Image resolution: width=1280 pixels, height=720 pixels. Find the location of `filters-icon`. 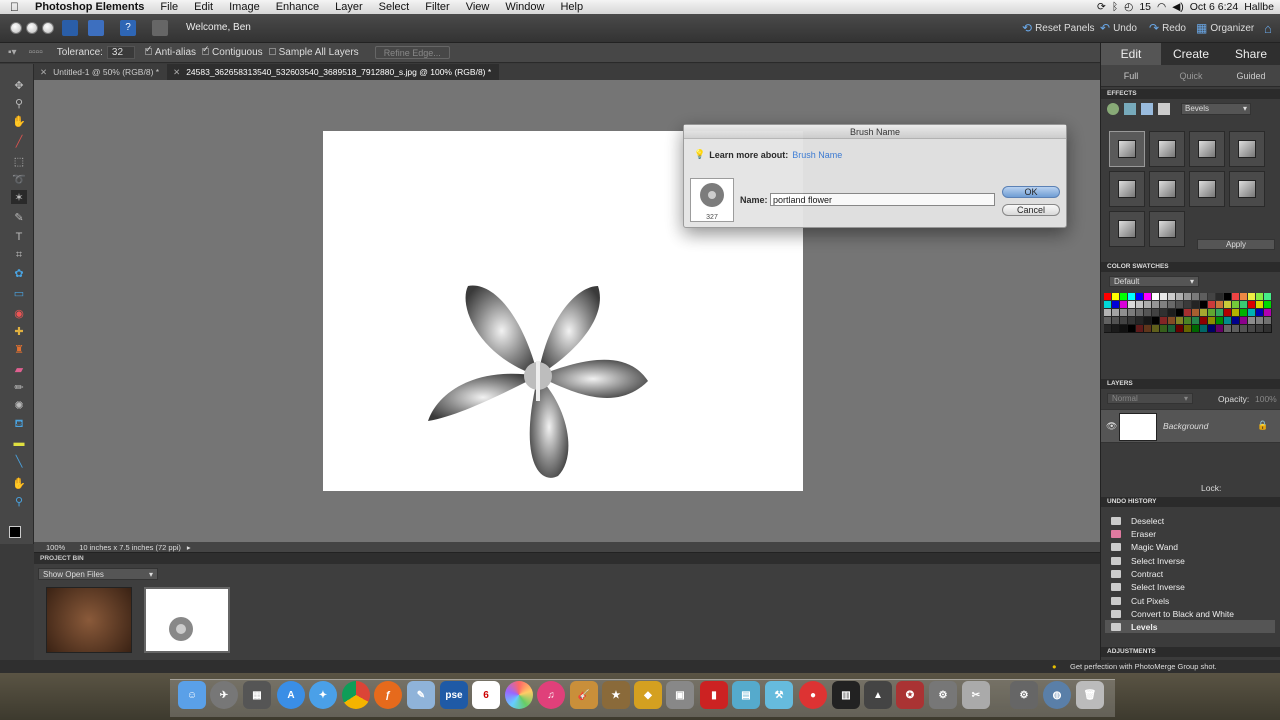

filters-icon is located at coordinates (1113, 109).